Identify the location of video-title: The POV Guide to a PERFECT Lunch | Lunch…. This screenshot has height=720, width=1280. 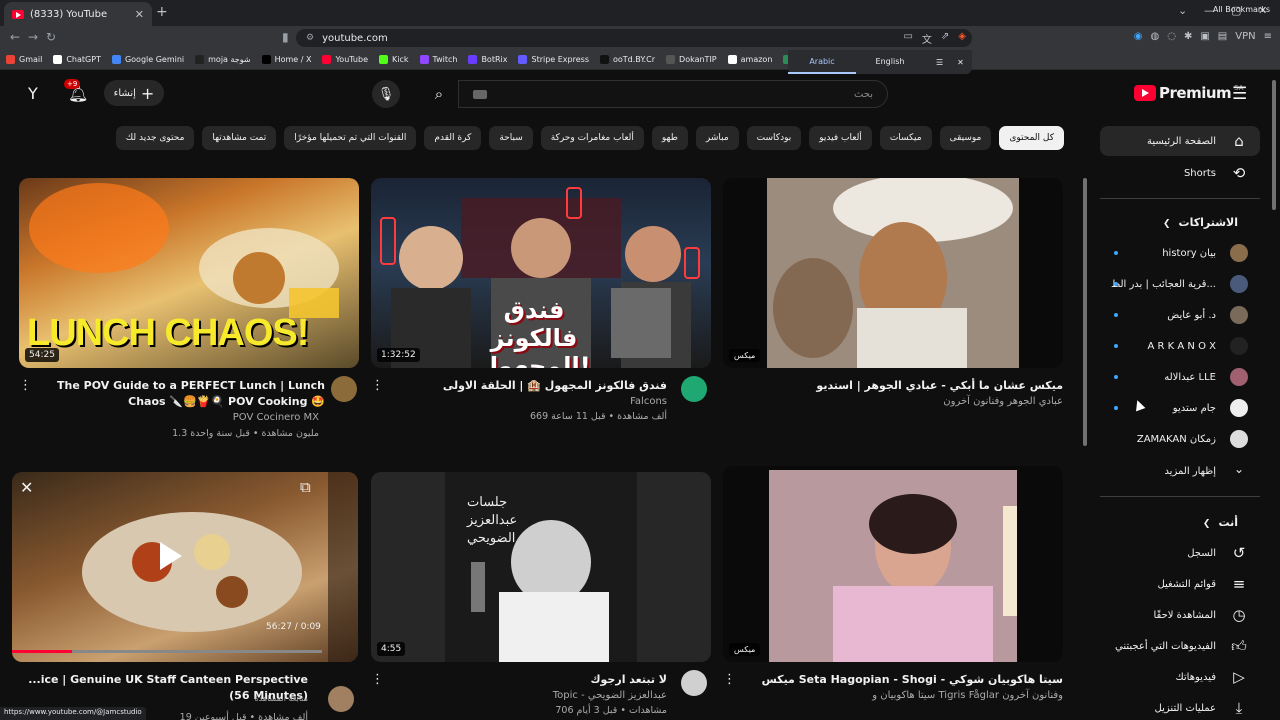
(180, 394).